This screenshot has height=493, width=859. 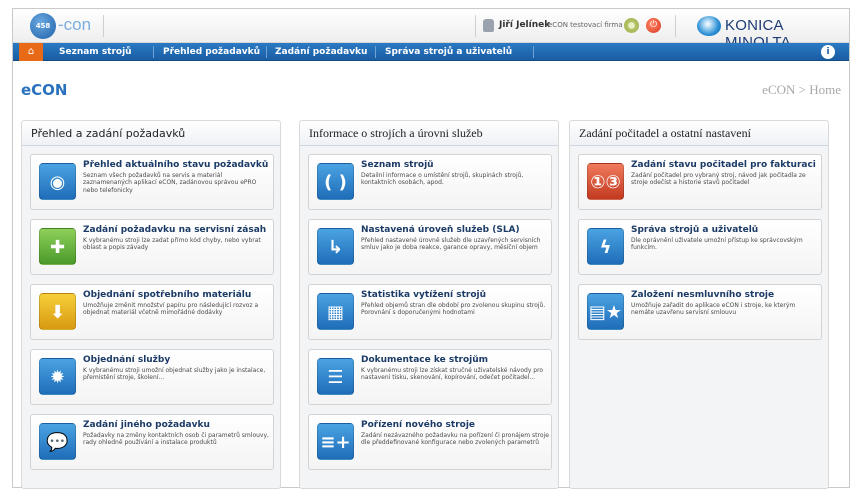 I want to click on logout-power-icon: ⏻, so click(x=653, y=25).